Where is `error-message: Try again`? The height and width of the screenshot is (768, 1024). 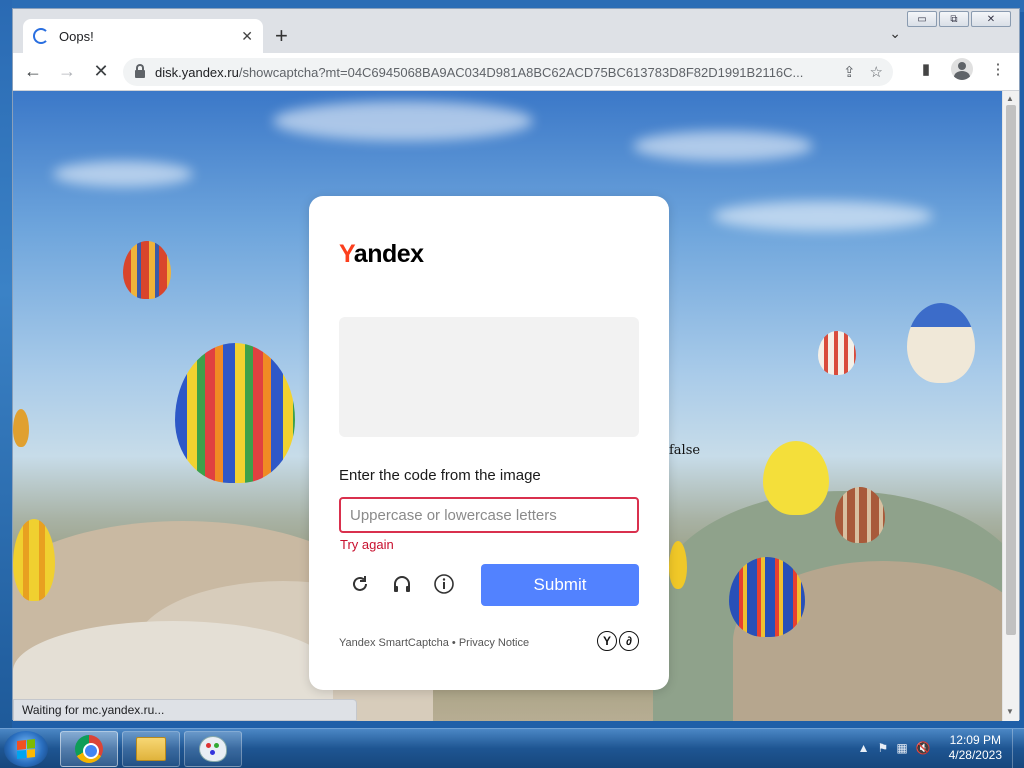
error-message: Try again is located at coordinates (367, 544).